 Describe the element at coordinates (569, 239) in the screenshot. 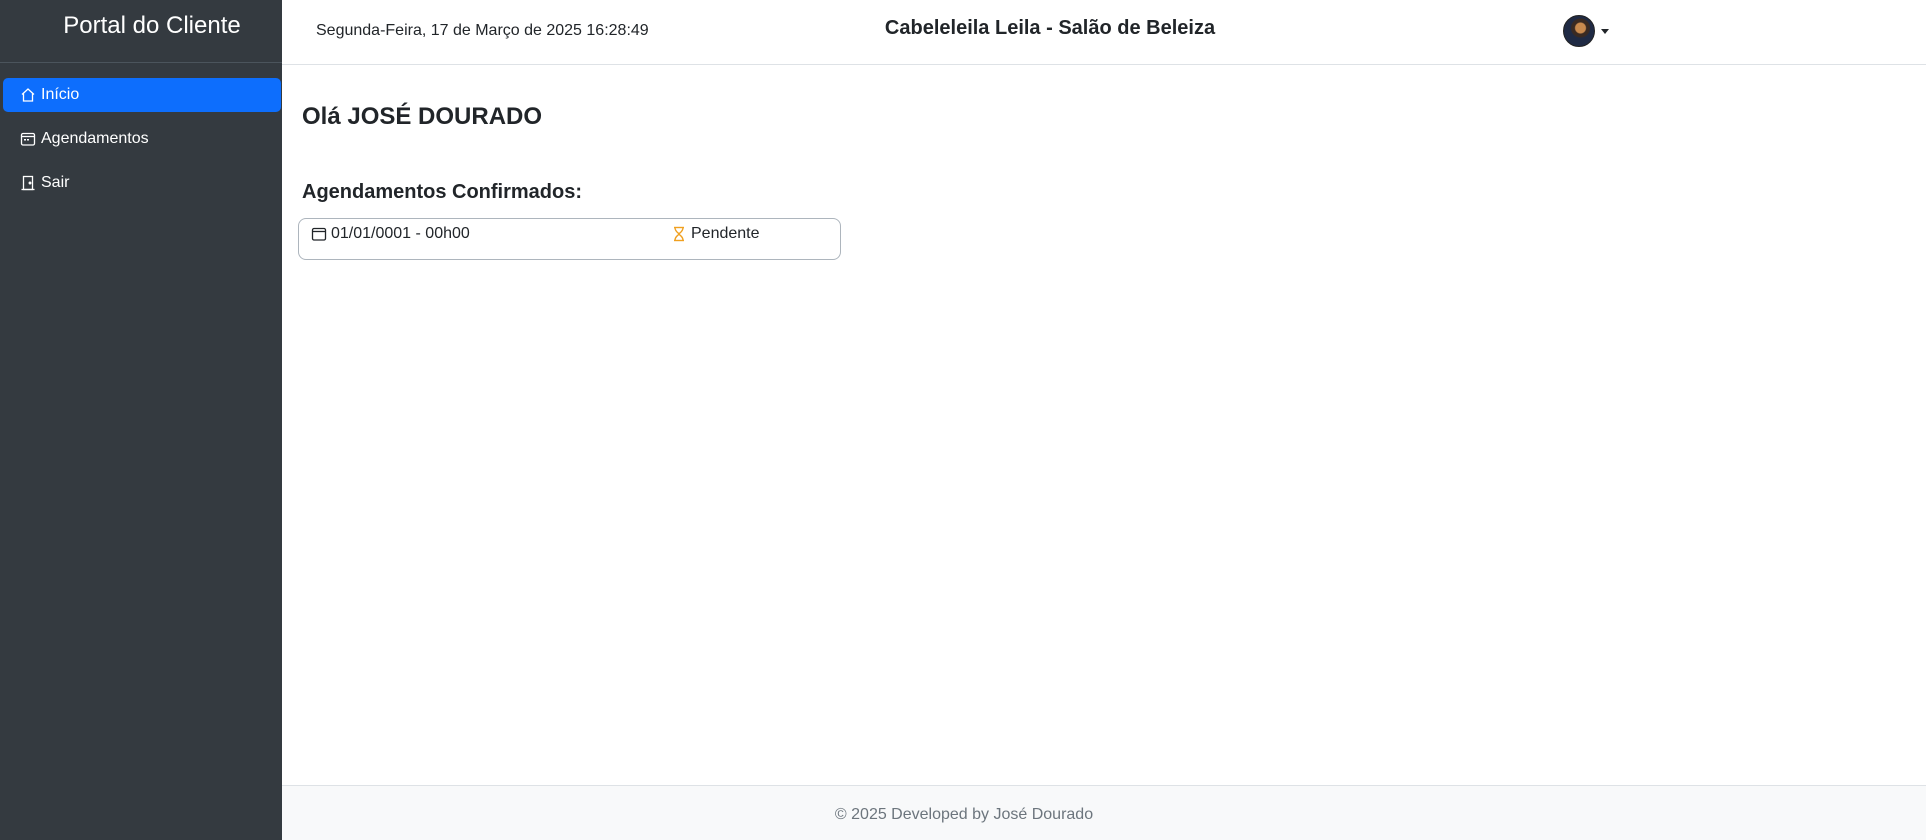

I see `appointment-card: 01/01/0001 - 00h00 Pendente` at that location.